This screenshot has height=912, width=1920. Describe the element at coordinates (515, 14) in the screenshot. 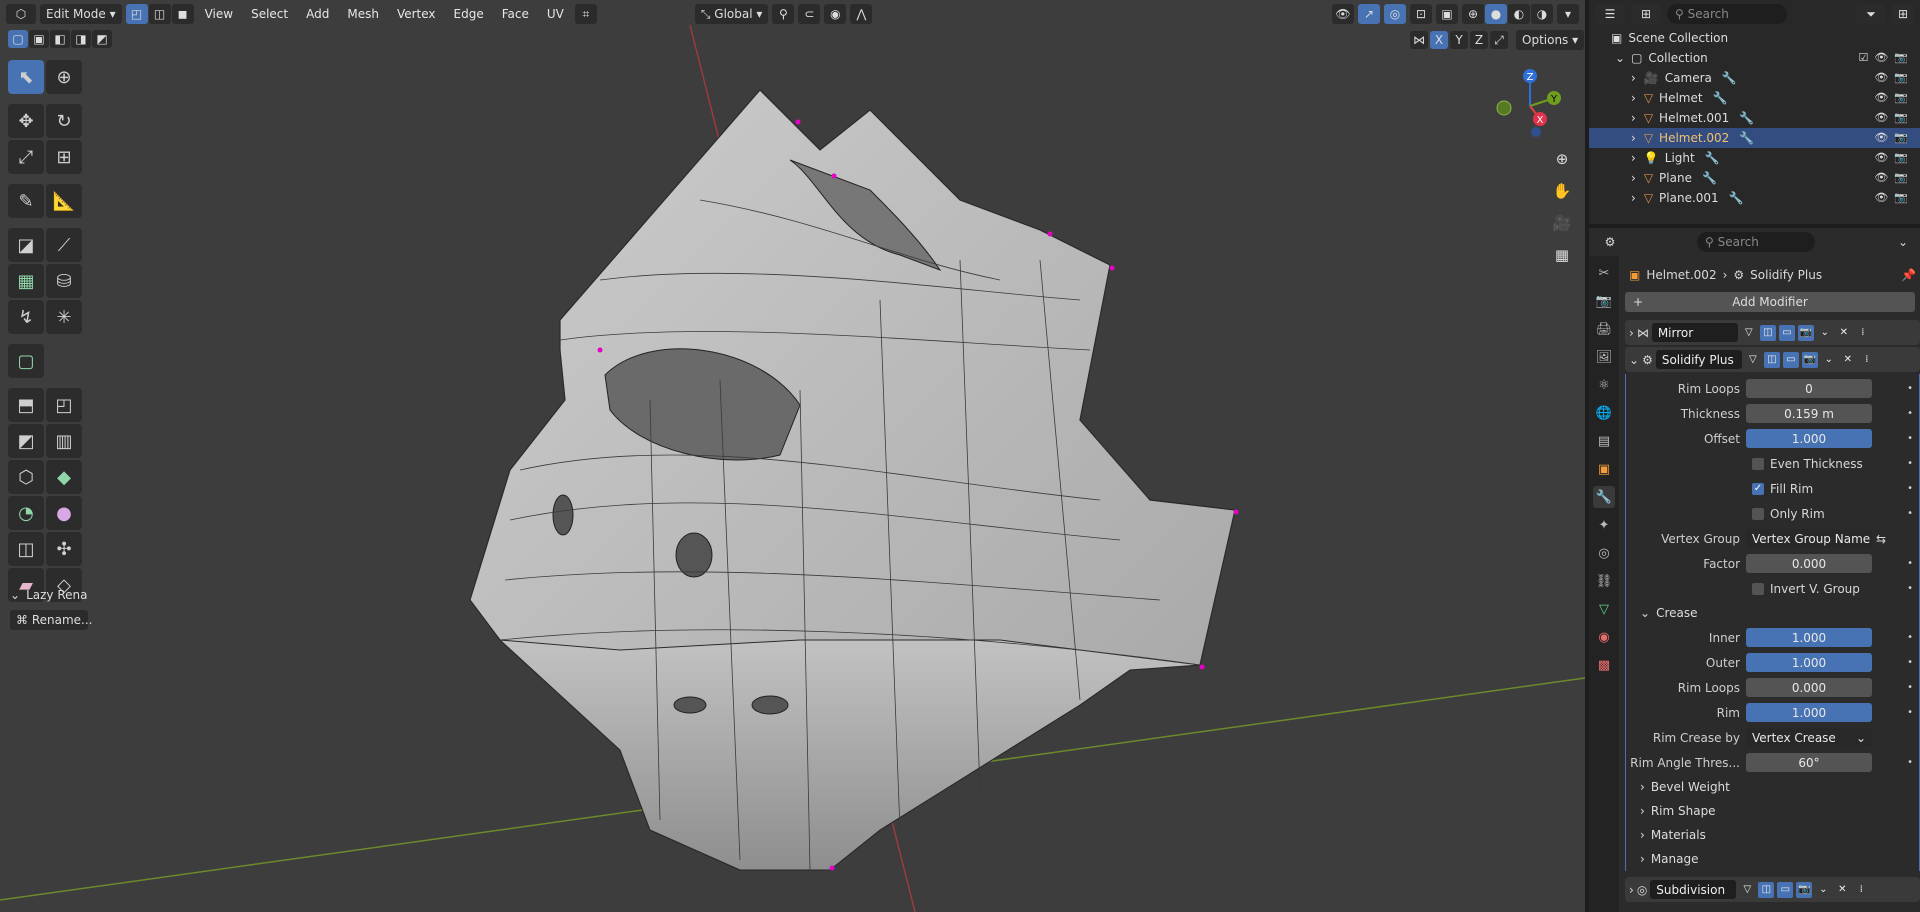

I see `menu-face: Face` at that location.